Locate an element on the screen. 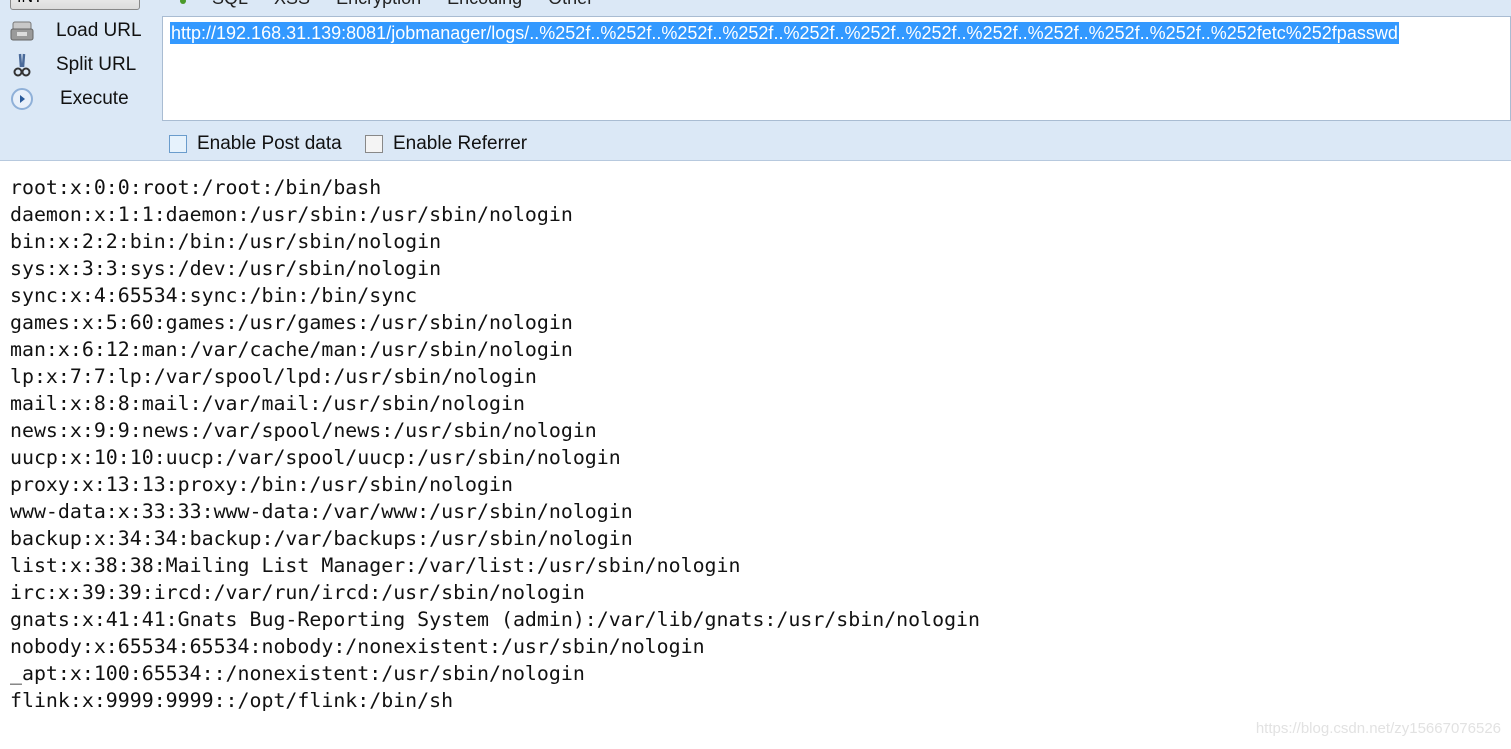 Image resolution: width=1511 pixels, height=749 pixels. int-dropdown: INT is located at coordinates (75, 5).